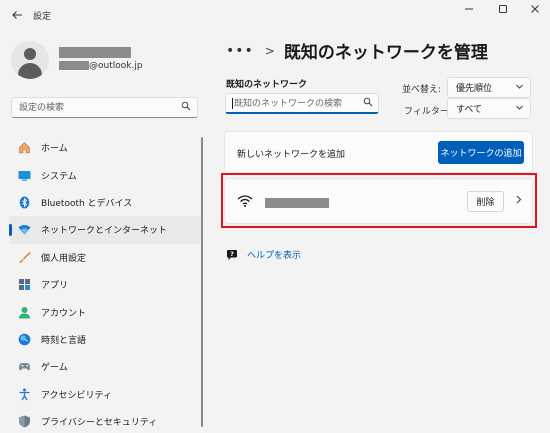 The width and height of the screenshot is (550, 433). I want to click on sort-label: 並べ替え:, so click(422, 90).